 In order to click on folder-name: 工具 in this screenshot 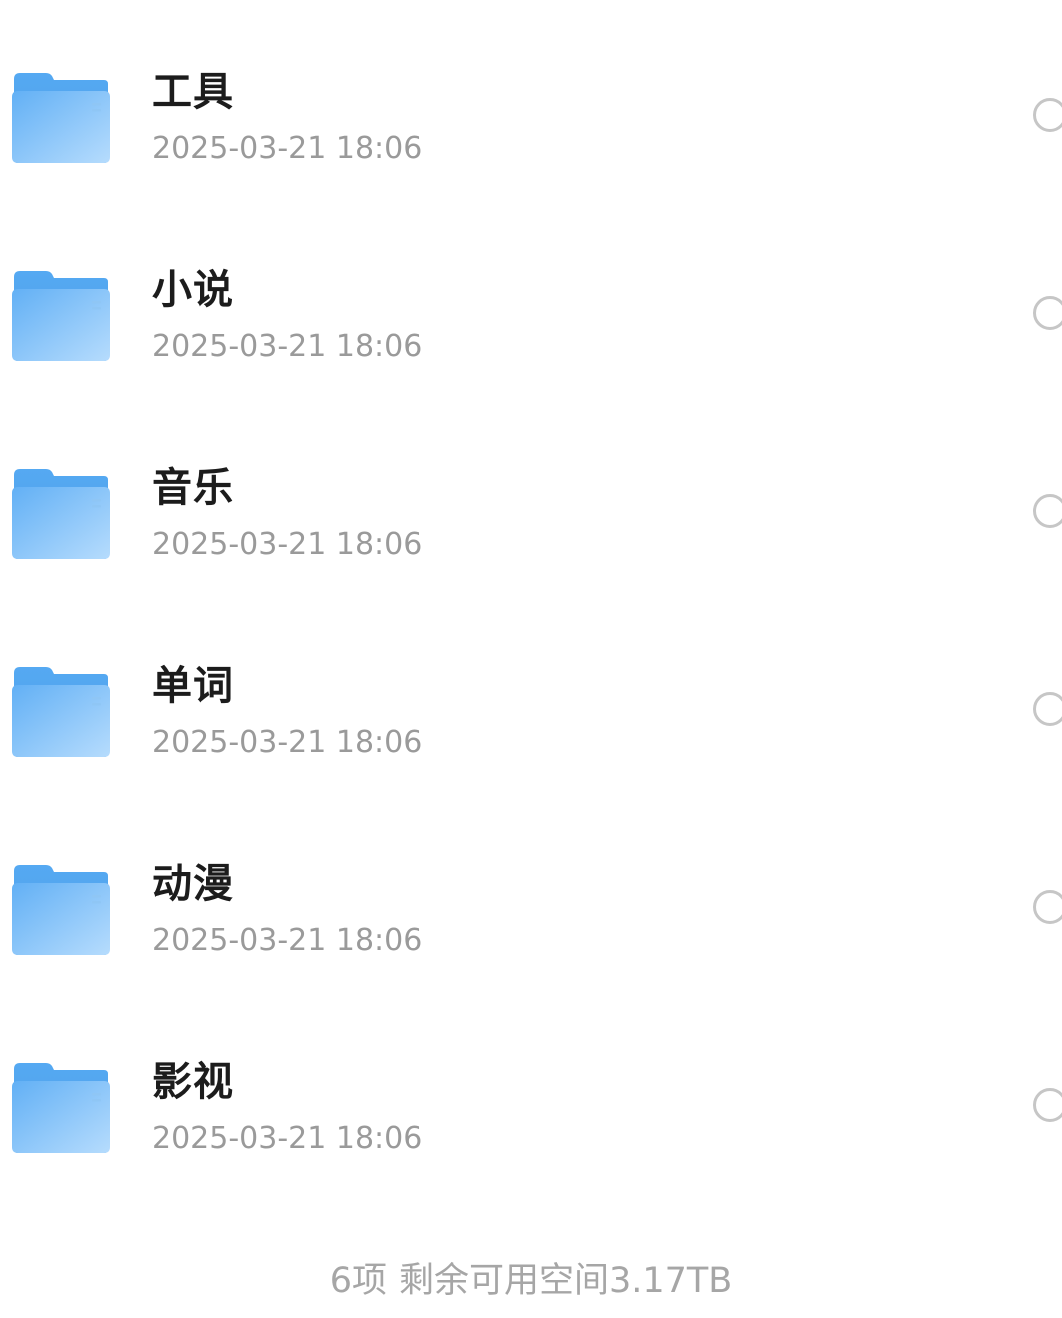, I will do `click(193, 92)`.